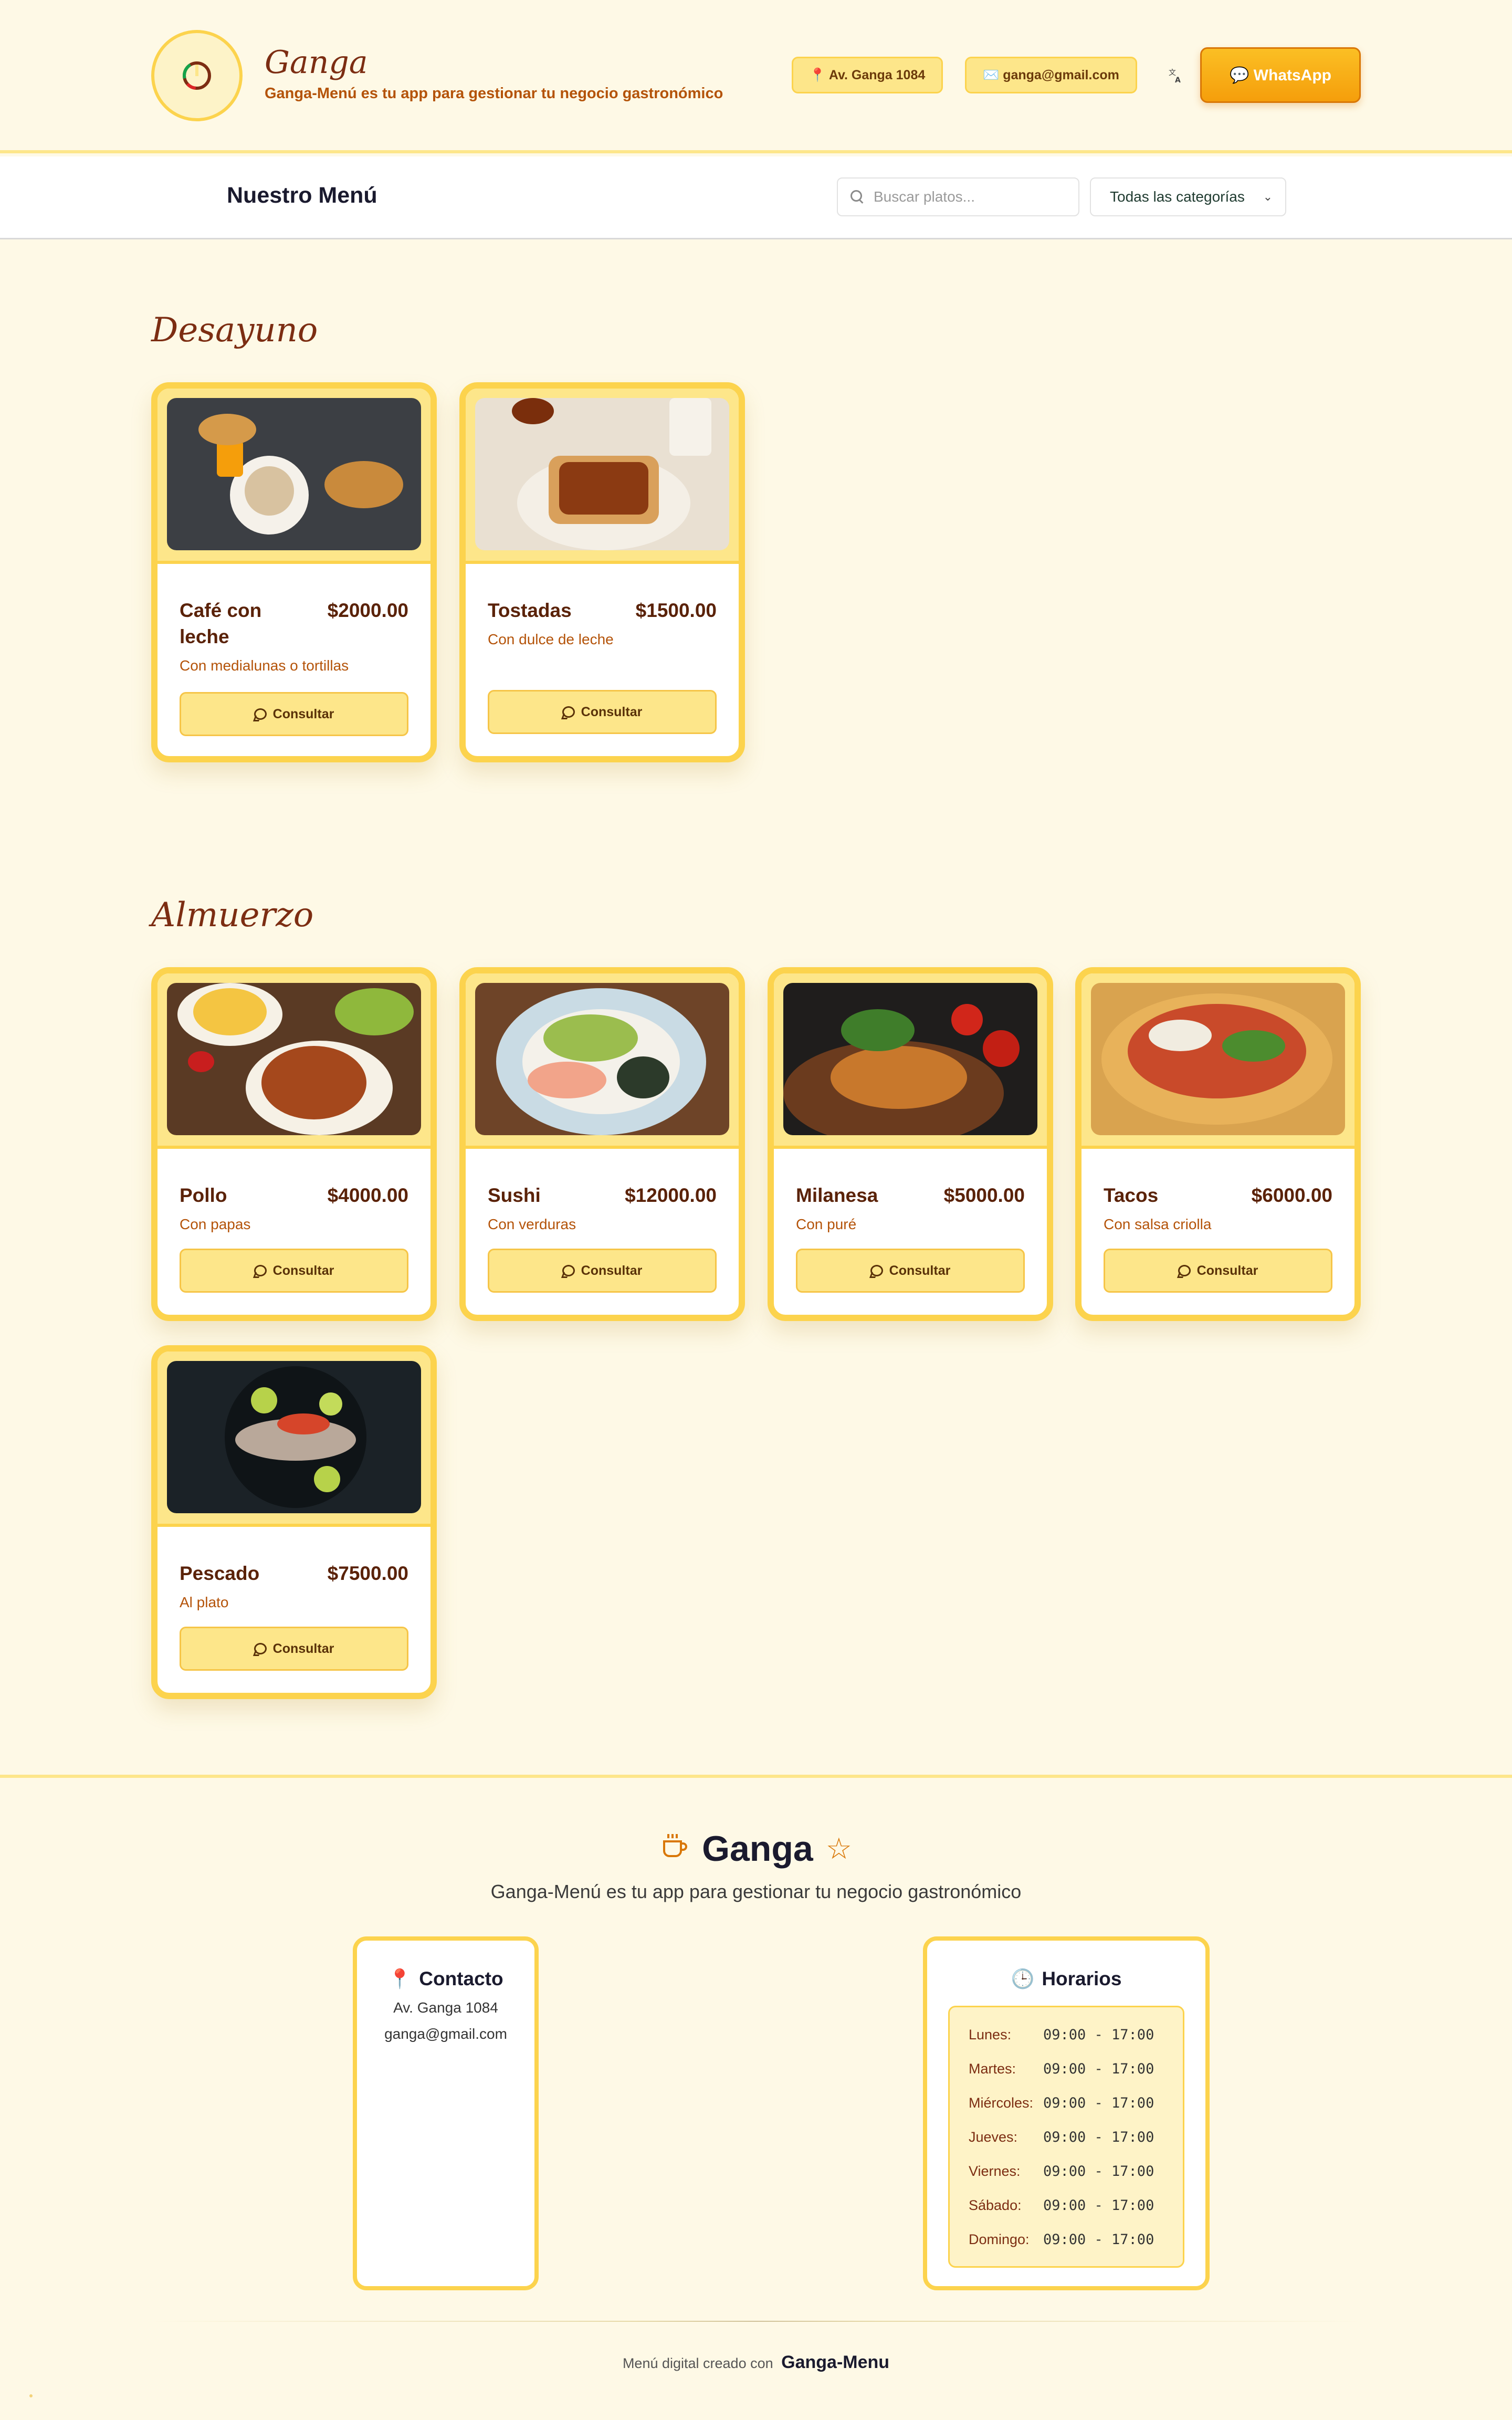 This screenshot has height=2420, width=1512. What do you see at coordinates (1178, 79) in the screenshot?
I see `svg-text: A` at bounding box center [1178, 79].